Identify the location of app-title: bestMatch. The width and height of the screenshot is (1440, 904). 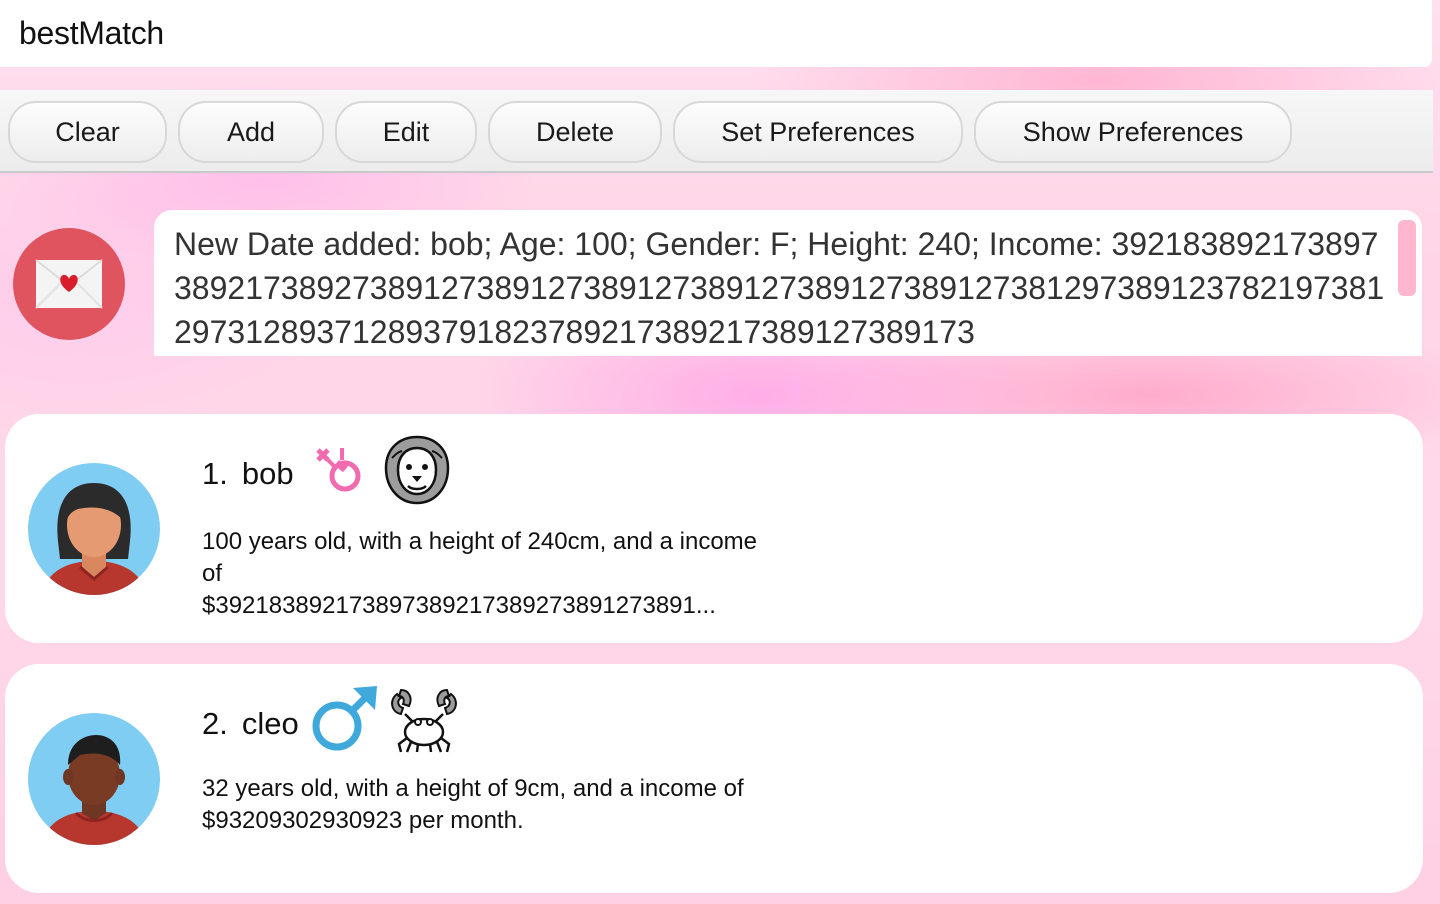
(91, 33).